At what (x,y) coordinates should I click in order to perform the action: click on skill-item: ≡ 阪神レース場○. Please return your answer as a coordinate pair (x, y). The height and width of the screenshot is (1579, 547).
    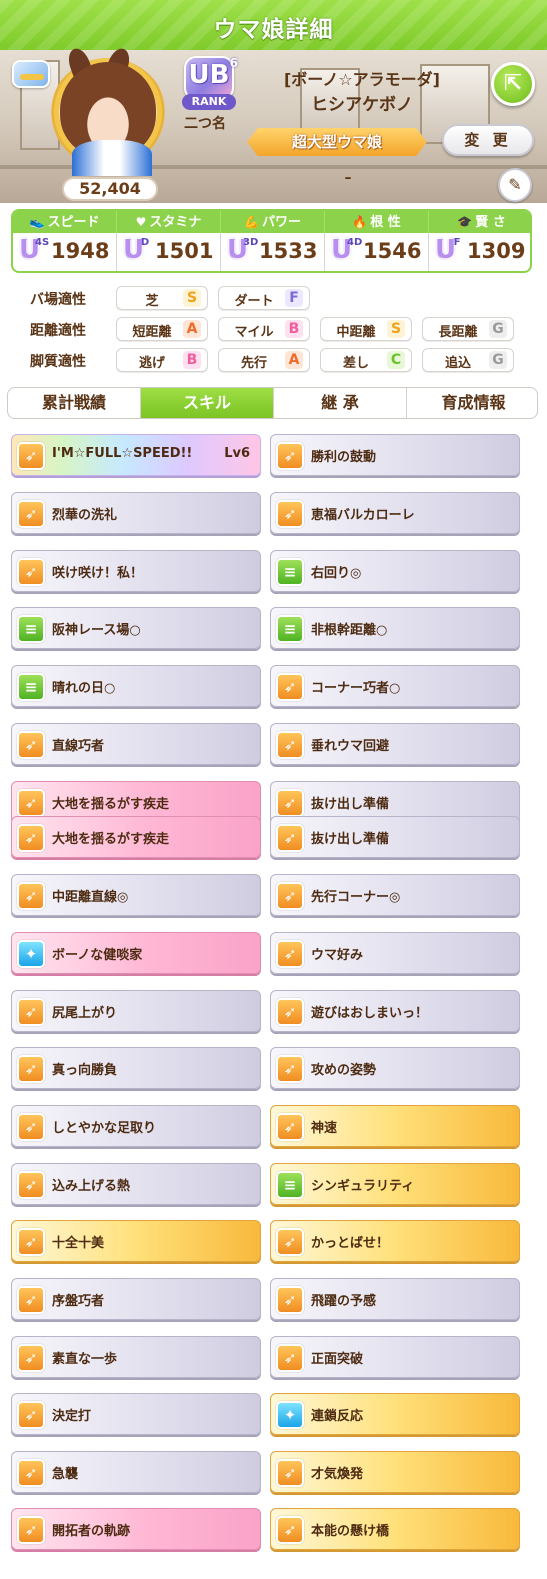
    Looking at the image, I should click on (136, 628).